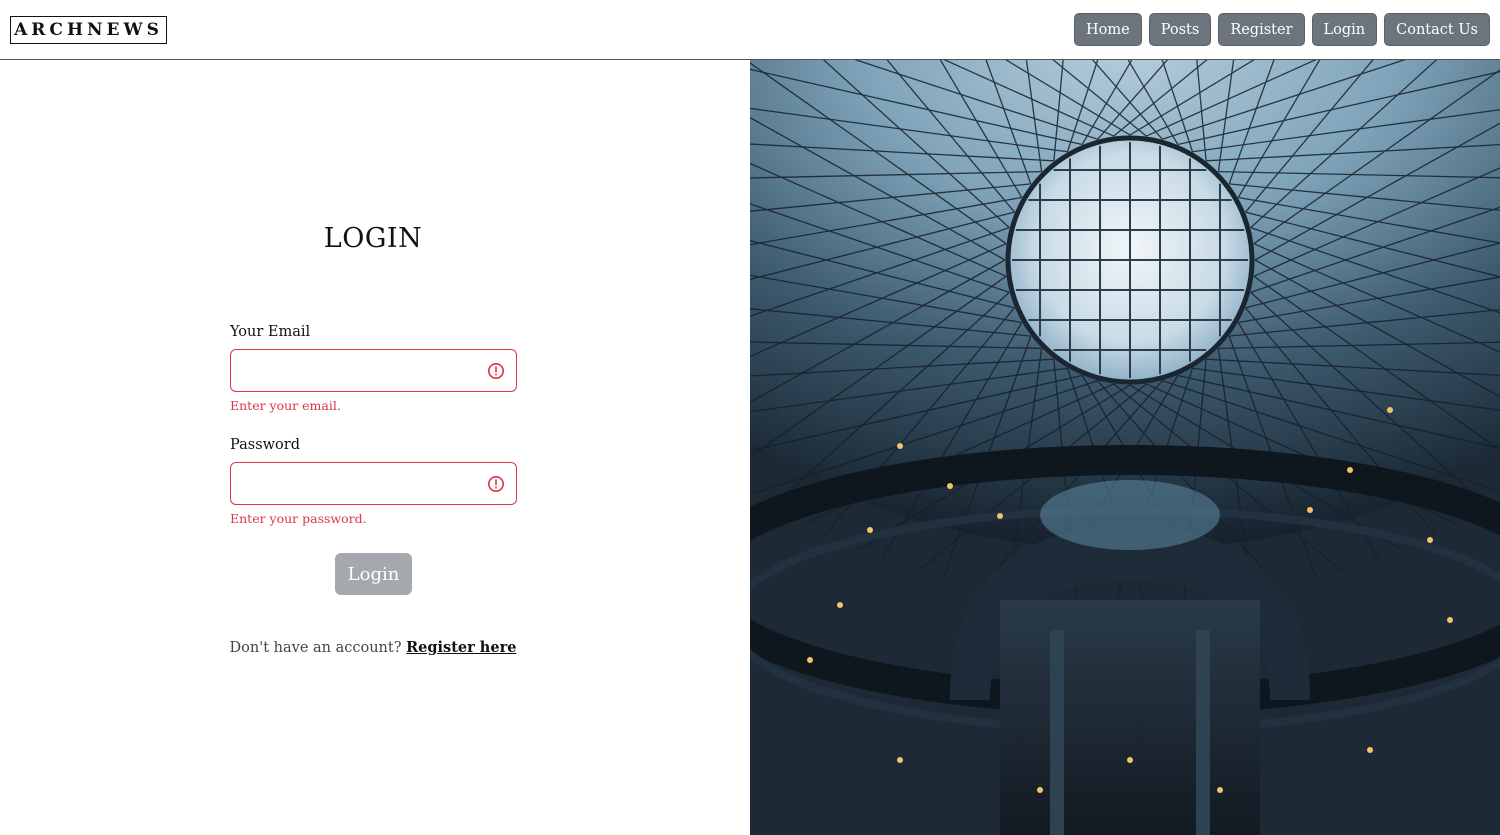 The height and width of the screenshot is (835, 1500). What do you see at coordinates (1344, 29) in the screenshot?
I see `nav-login-button: Login` at bounding box center [1344, 29].